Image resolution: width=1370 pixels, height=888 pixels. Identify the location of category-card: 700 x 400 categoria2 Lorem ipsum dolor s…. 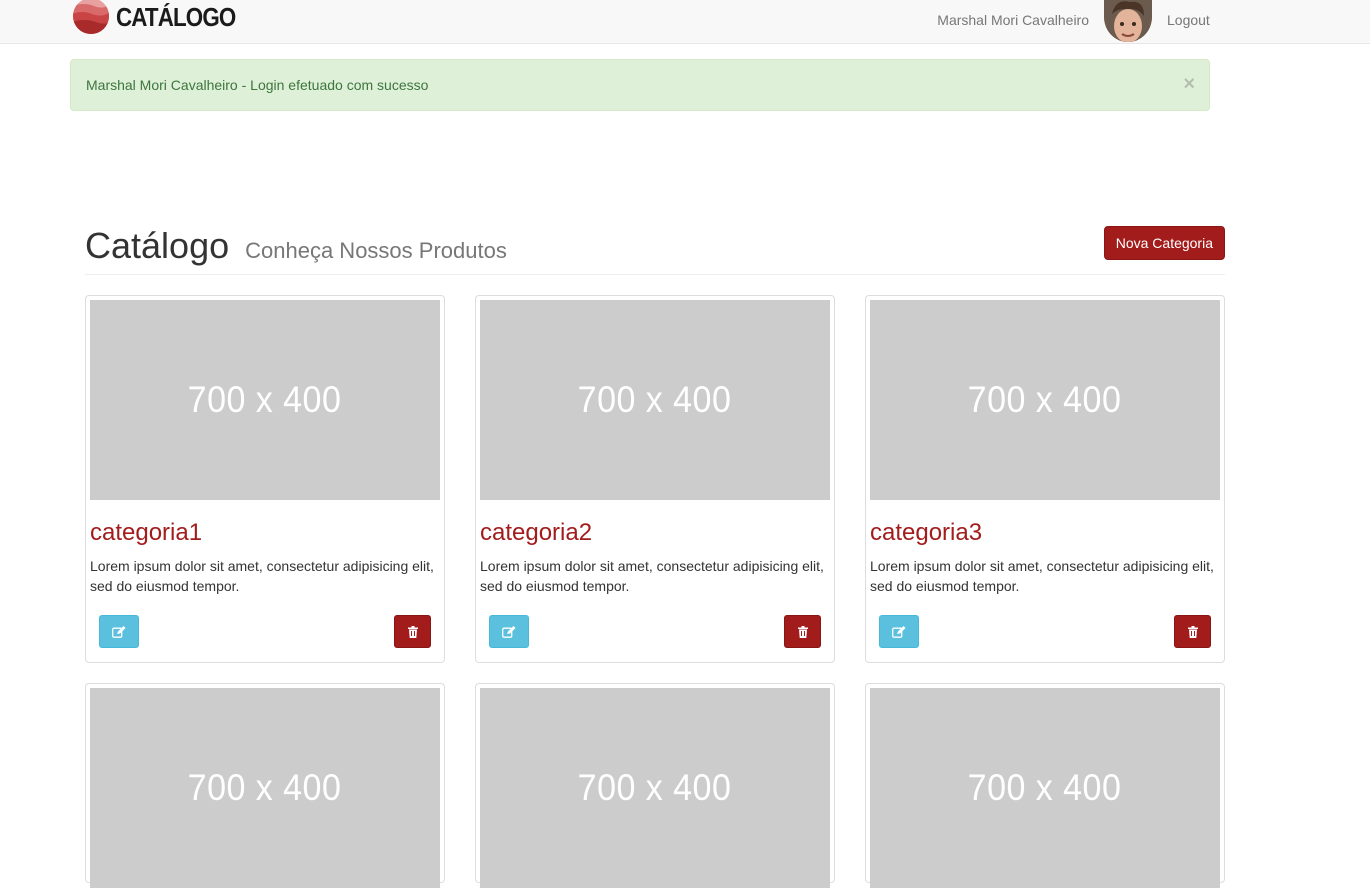
(655, 479).